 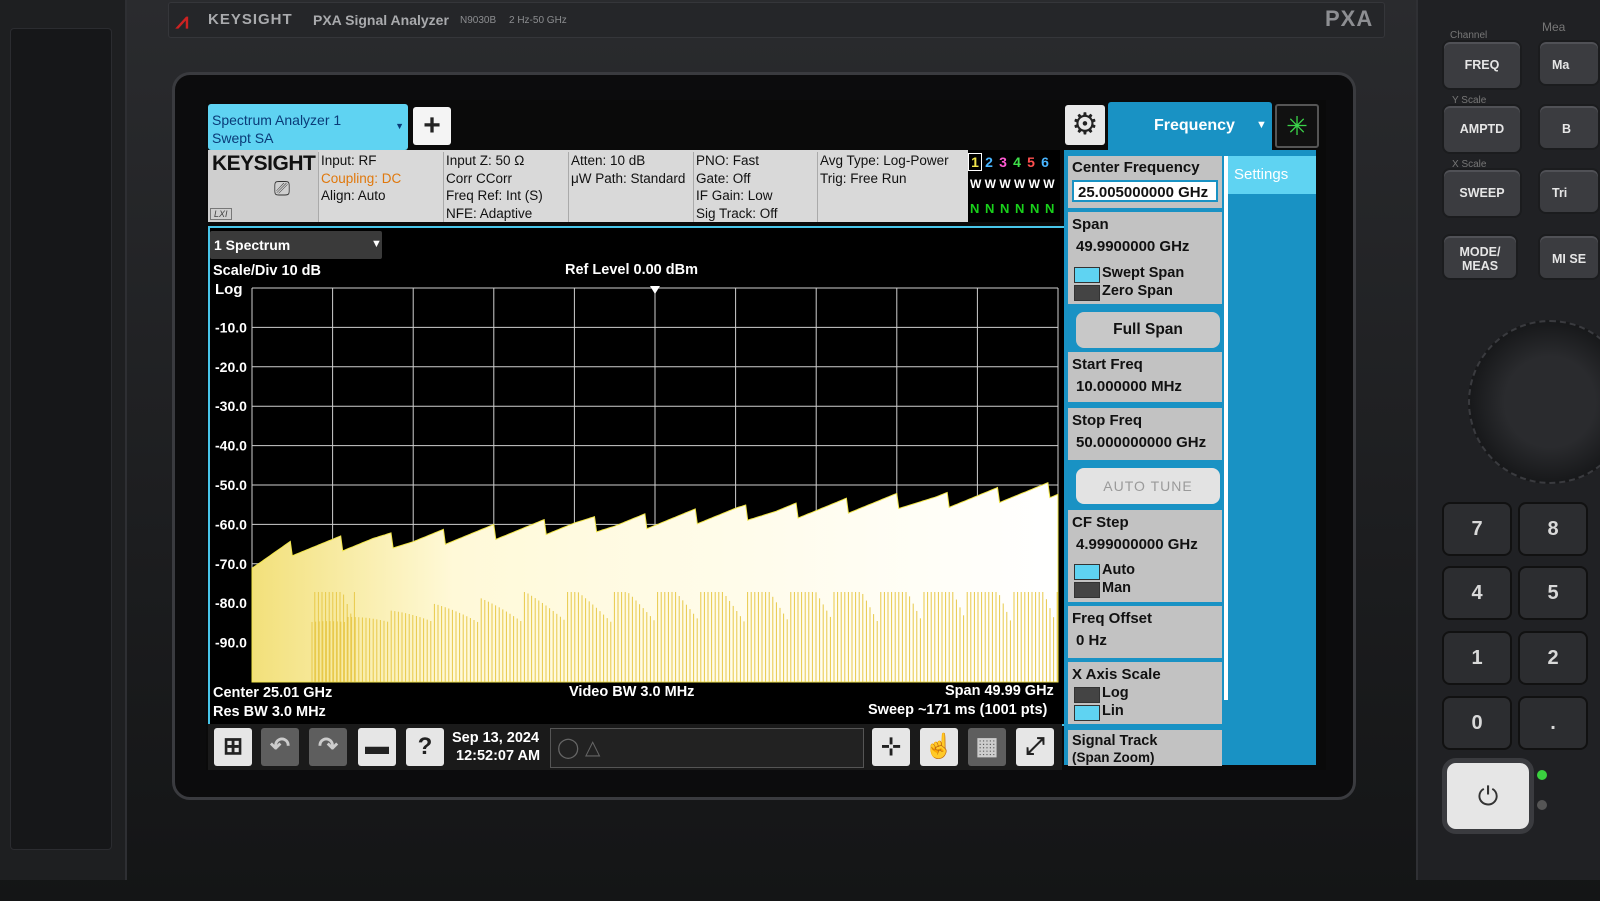 What do you see at coordinates (1087, 572) in the screenshot?
I see `cf-step-auto-radio` at bounding box center [1087, 572].